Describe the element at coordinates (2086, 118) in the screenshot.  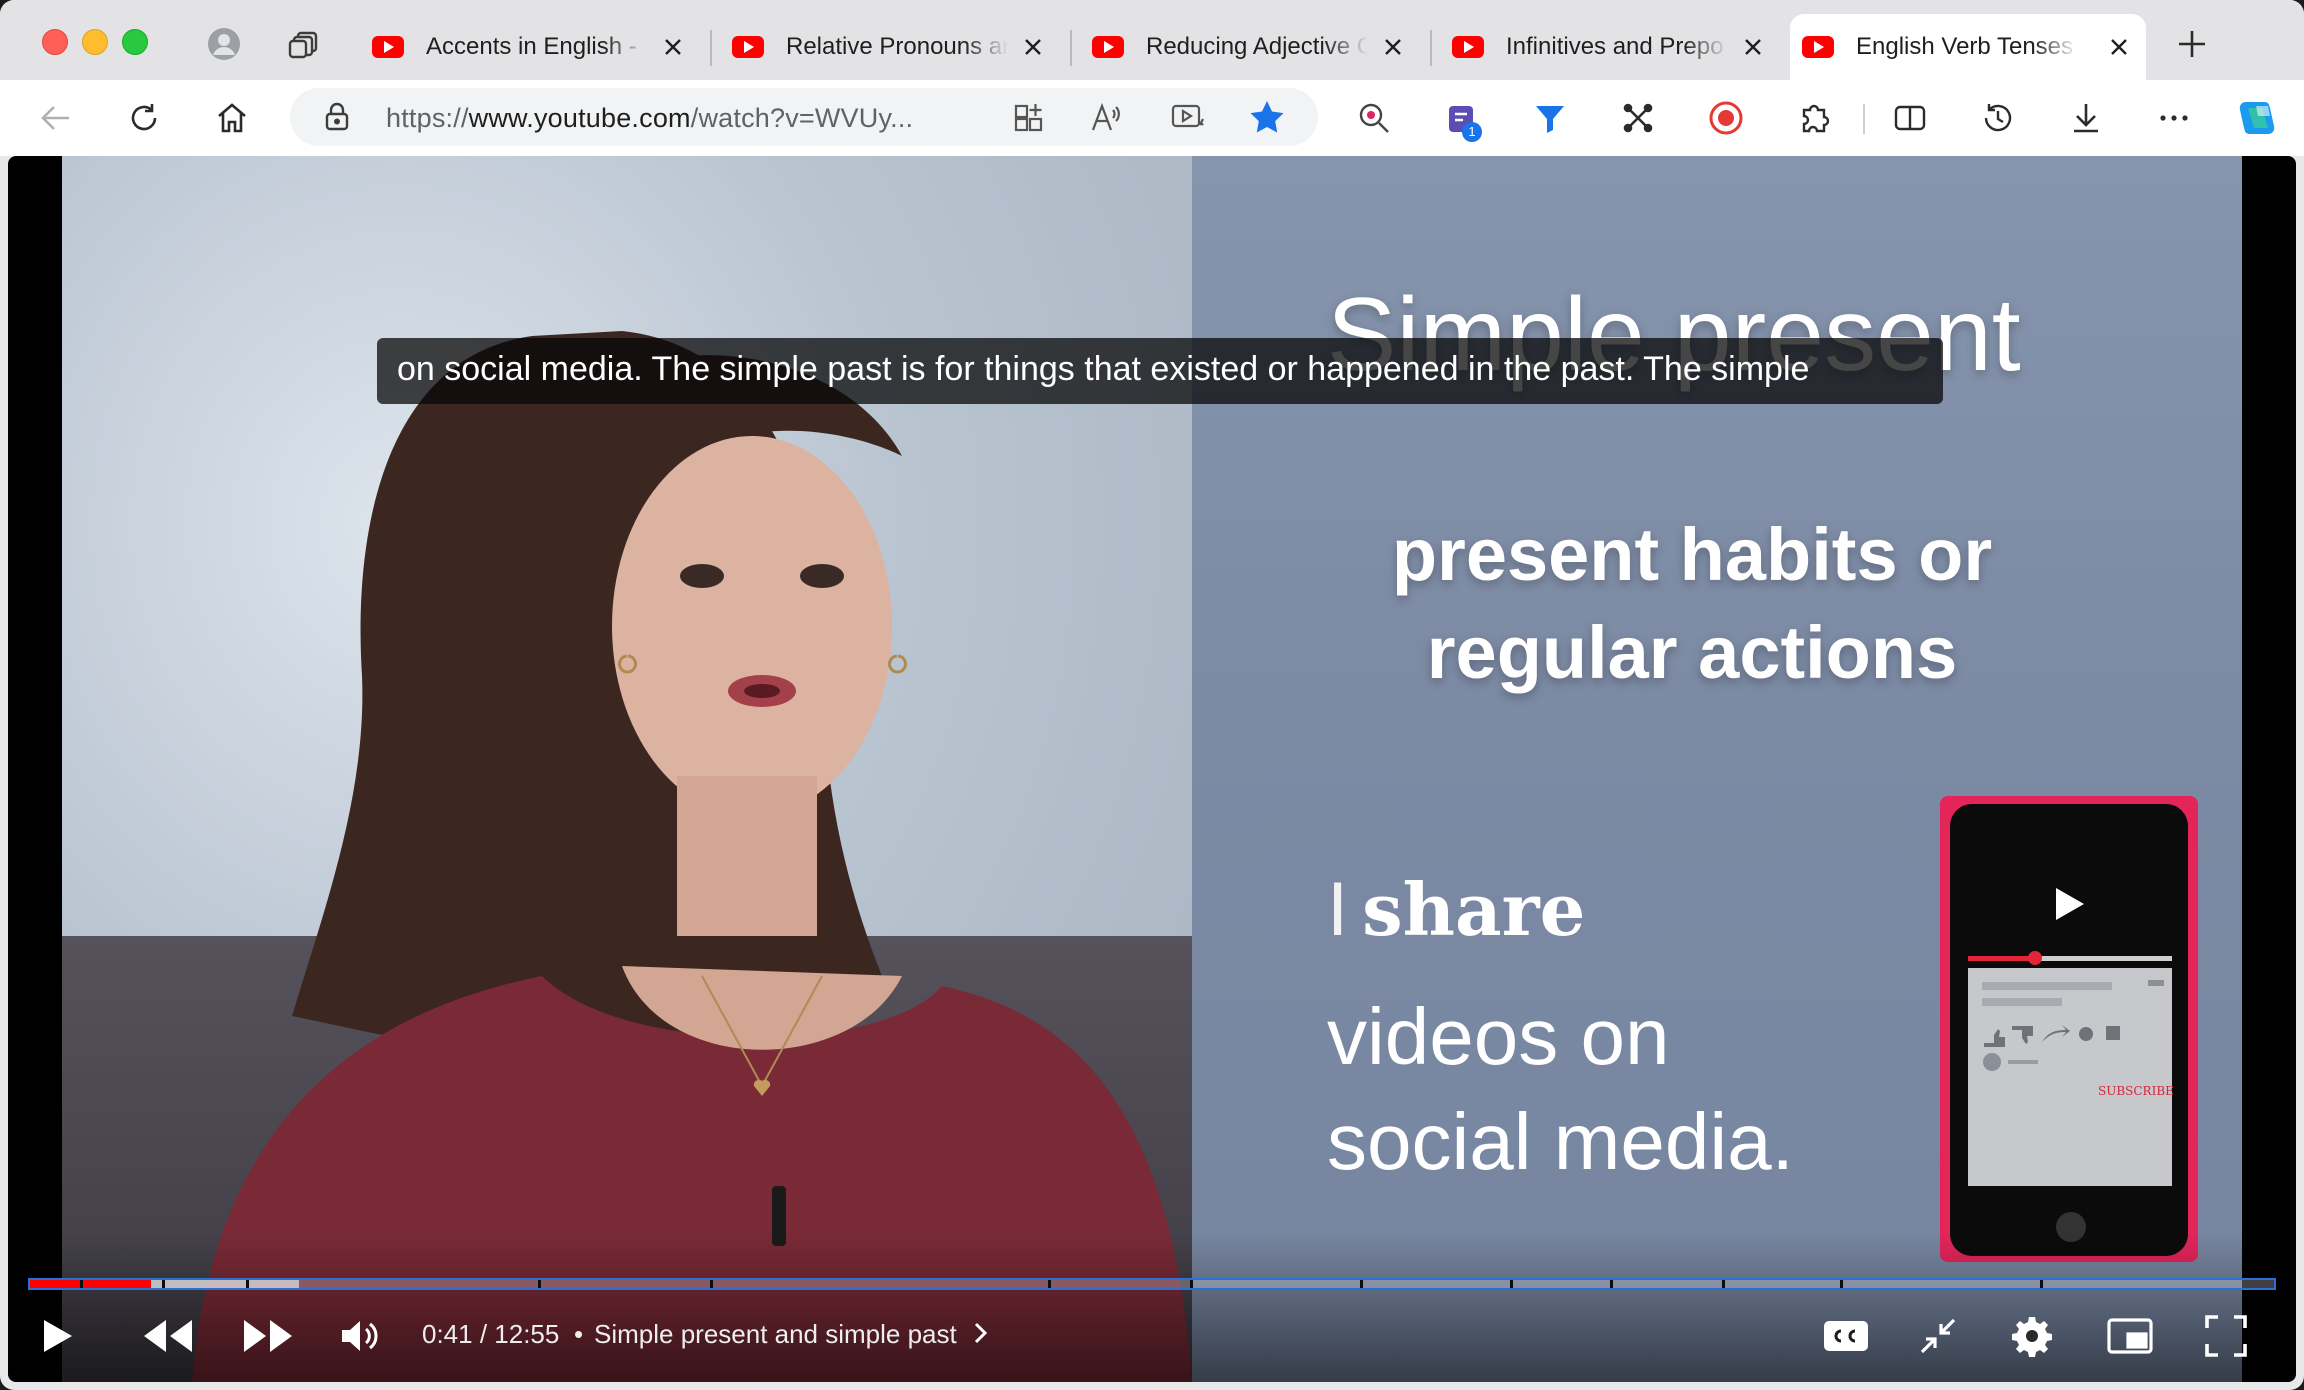
I see `downloads-icon` at that location.